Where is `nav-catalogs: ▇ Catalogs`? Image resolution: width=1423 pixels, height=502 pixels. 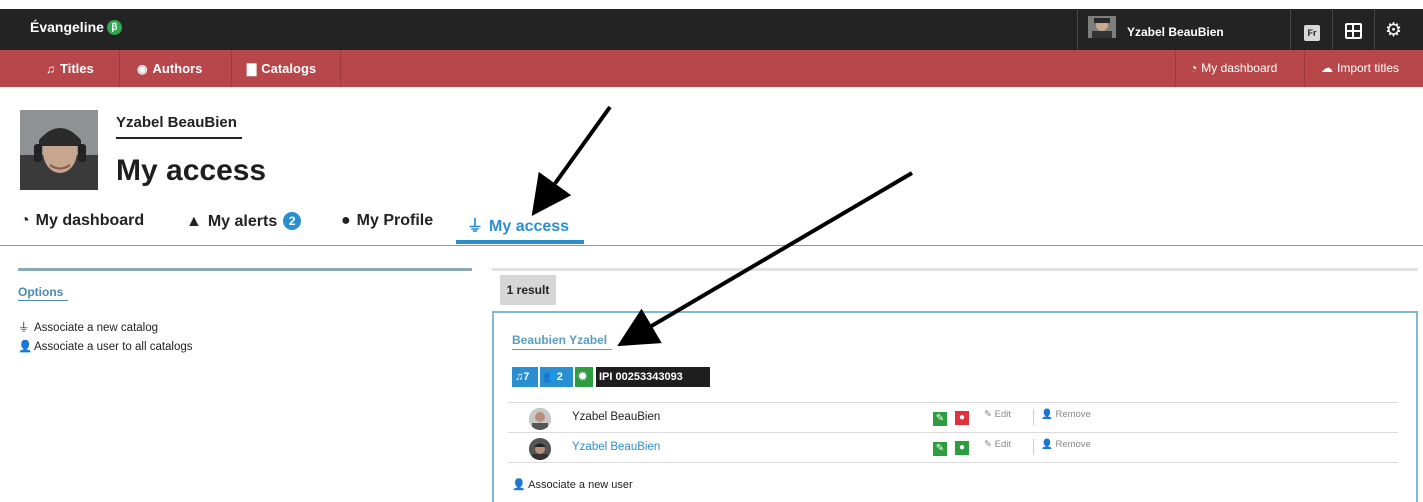
nav-catalogs: ▇ Catalogs is located at coordinates (286, 68).